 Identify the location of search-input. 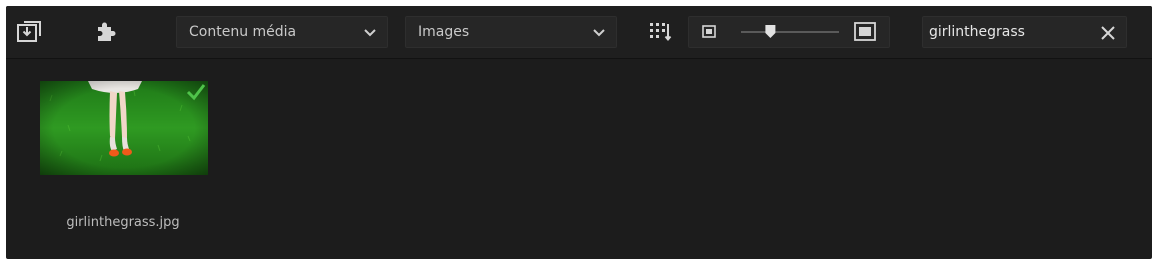
(1009, 32).